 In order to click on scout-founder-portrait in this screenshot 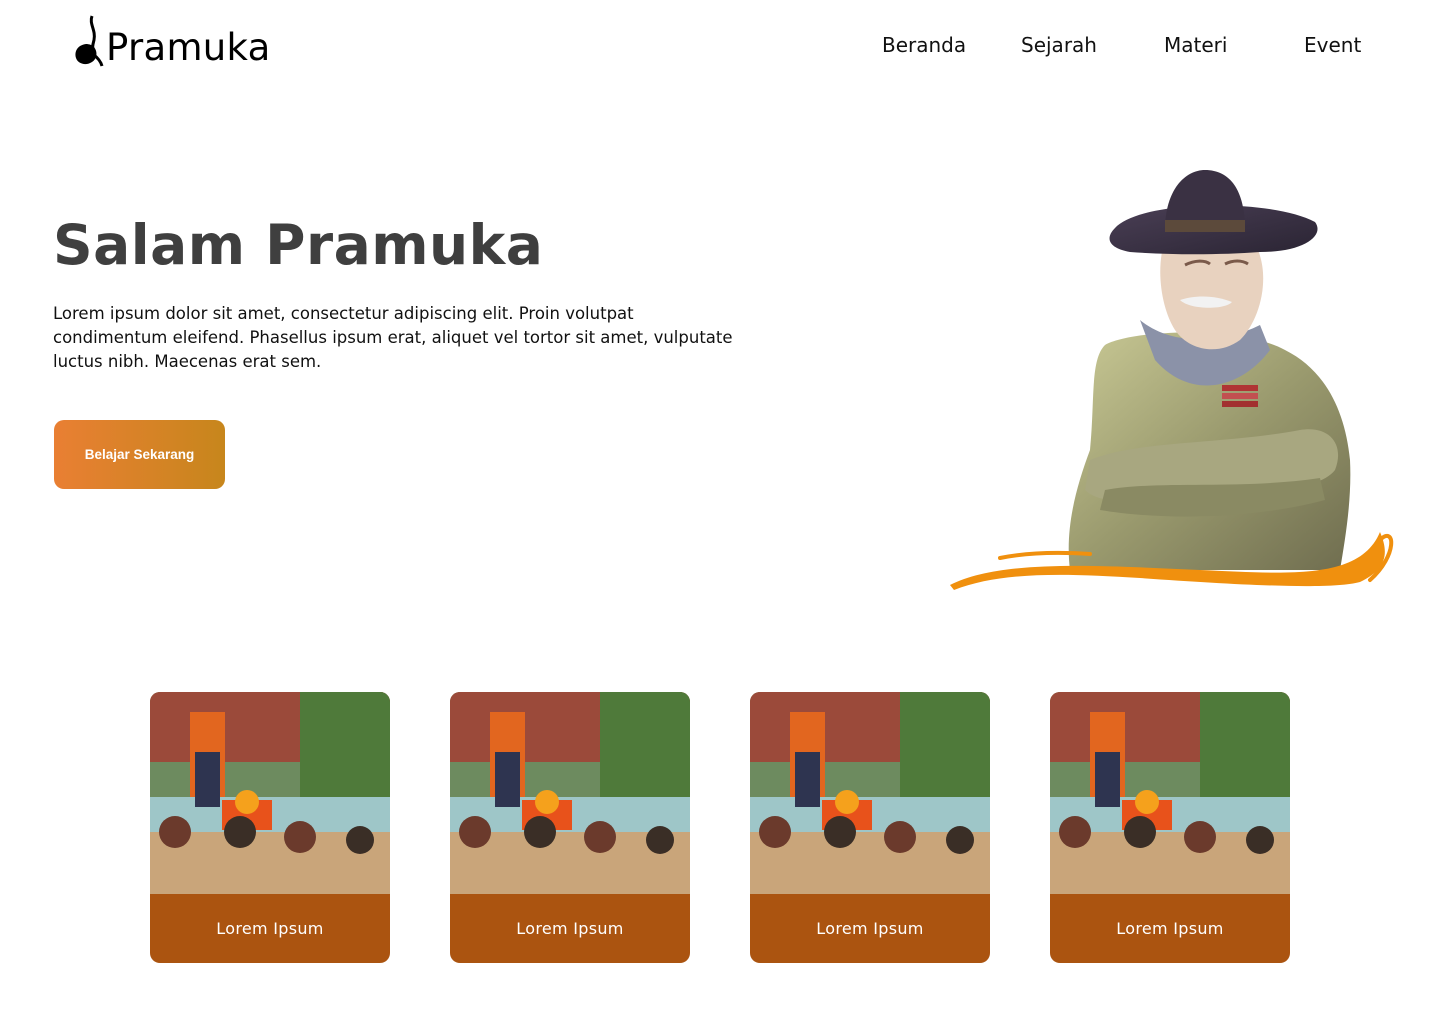, I will do `click(1172, 380)`.